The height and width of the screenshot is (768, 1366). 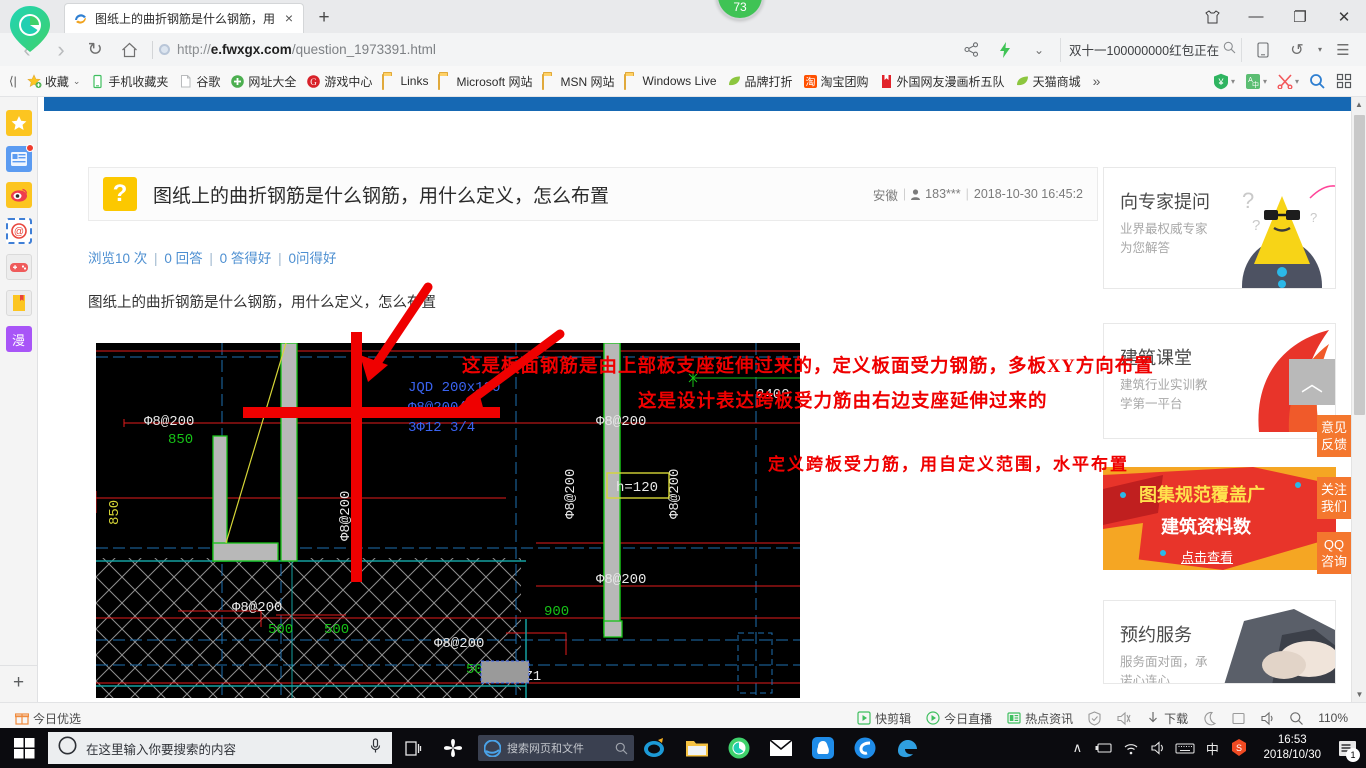 I want to click on status-zoom-level: 110%, so click(x=1335, y=718).